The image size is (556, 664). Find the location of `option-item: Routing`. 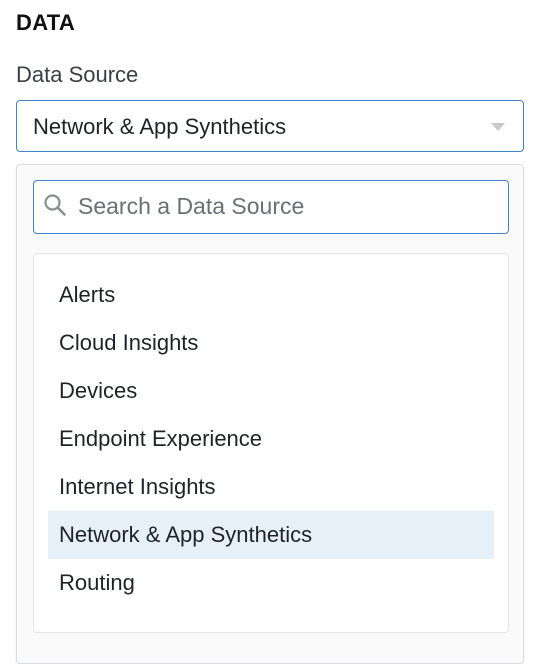

option-item: Routing is located at coordinates (271, 583).